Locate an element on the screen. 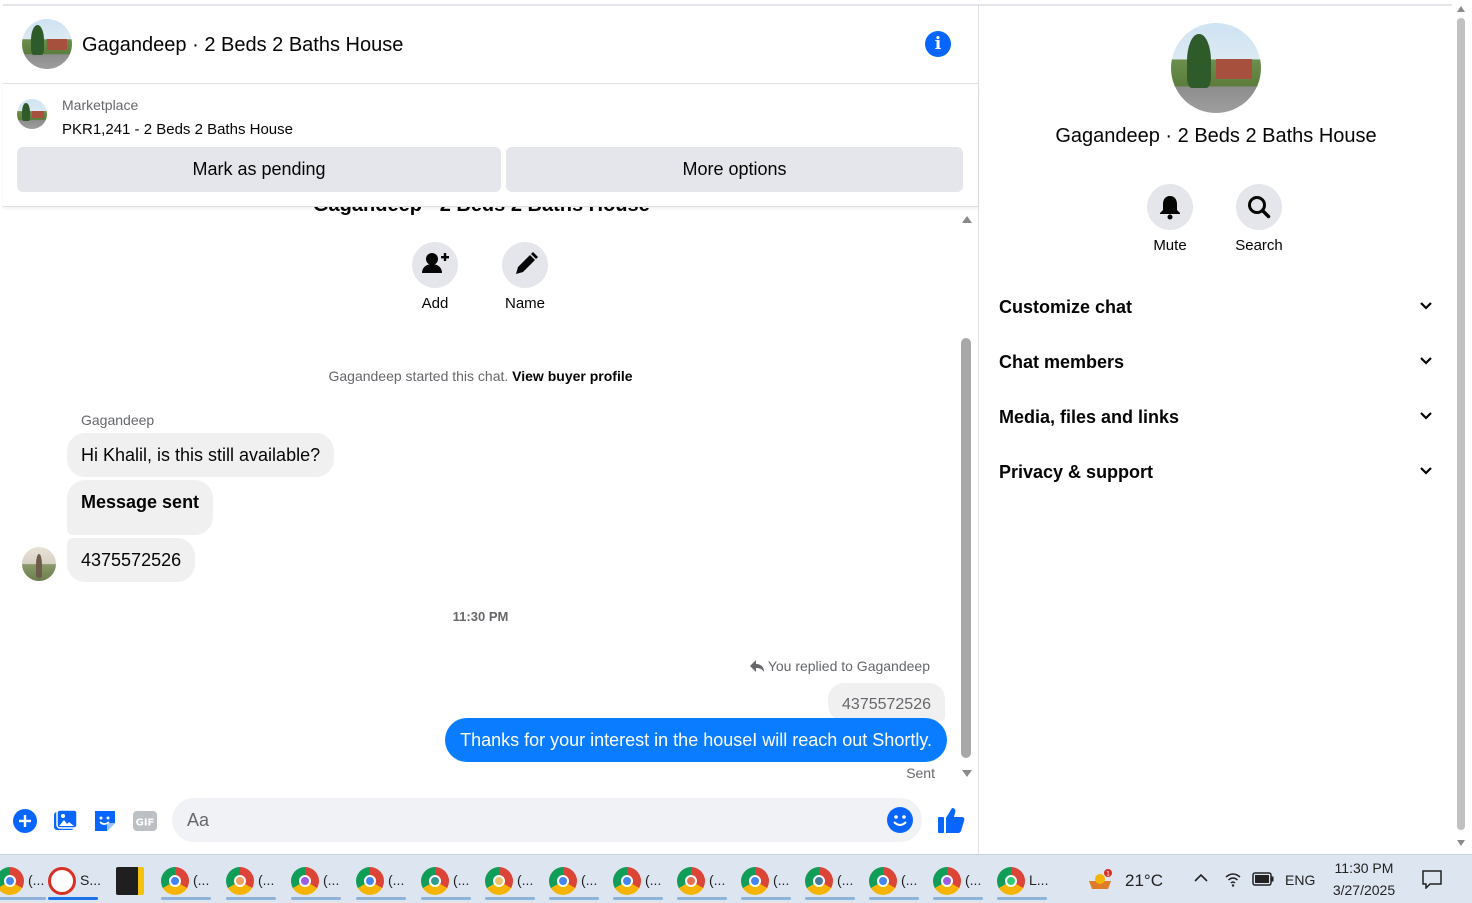  language-indicator: ENG is located at coordinates (1300, 880).